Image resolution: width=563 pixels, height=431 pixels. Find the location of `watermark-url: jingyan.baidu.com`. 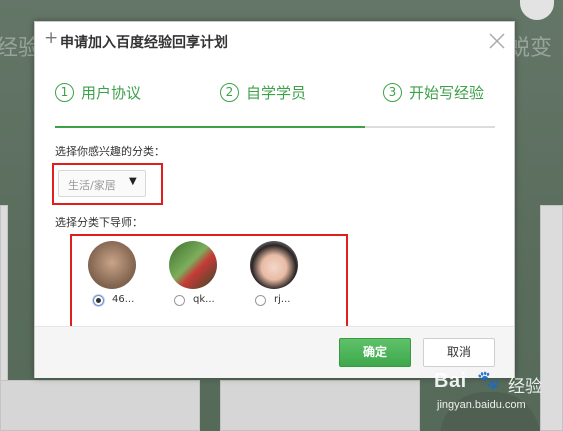

watermark-url: jingyan.baidu.com is located at coordinates (481, 405).